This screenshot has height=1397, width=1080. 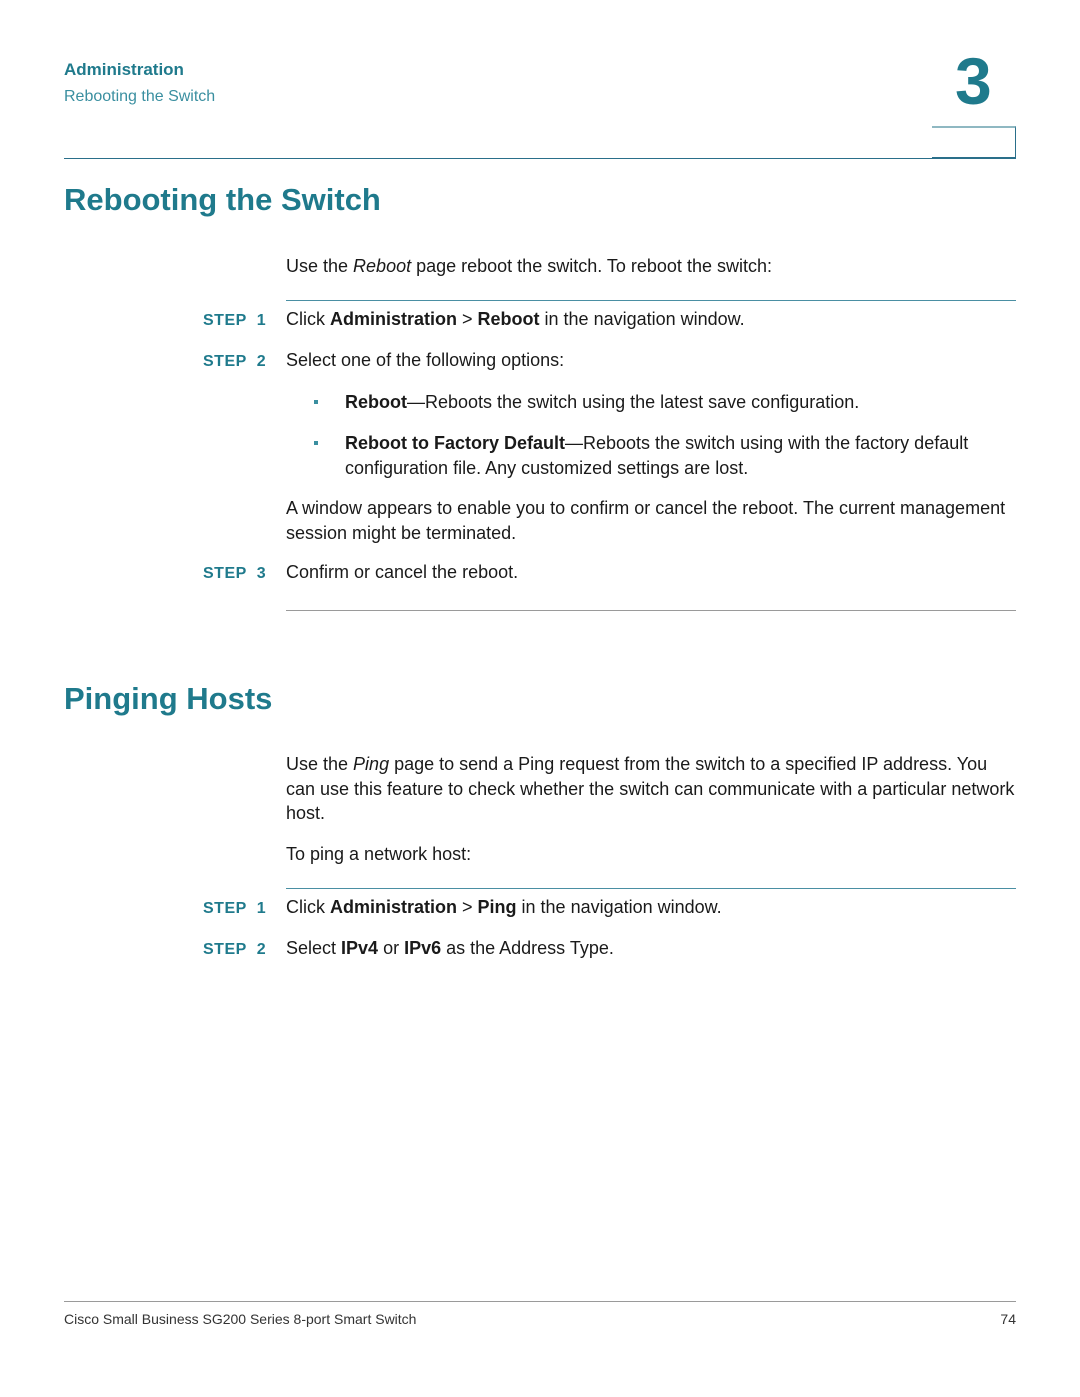 I want to click on ping-intro-pre: Use the, so click(x=320, y=764).